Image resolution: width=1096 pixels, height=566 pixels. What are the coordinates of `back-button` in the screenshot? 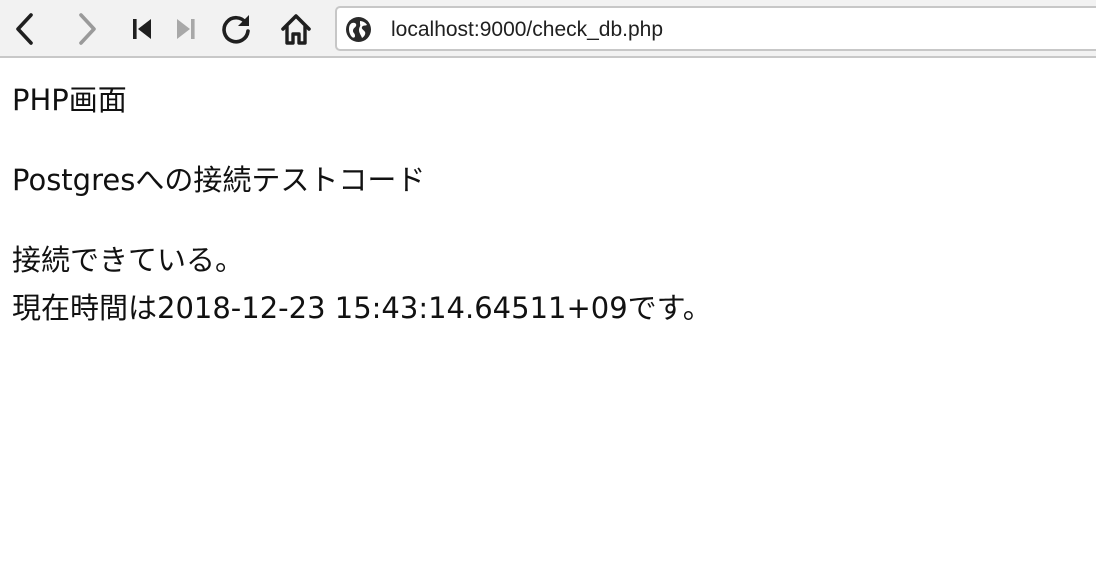 It's located at (26, 29).